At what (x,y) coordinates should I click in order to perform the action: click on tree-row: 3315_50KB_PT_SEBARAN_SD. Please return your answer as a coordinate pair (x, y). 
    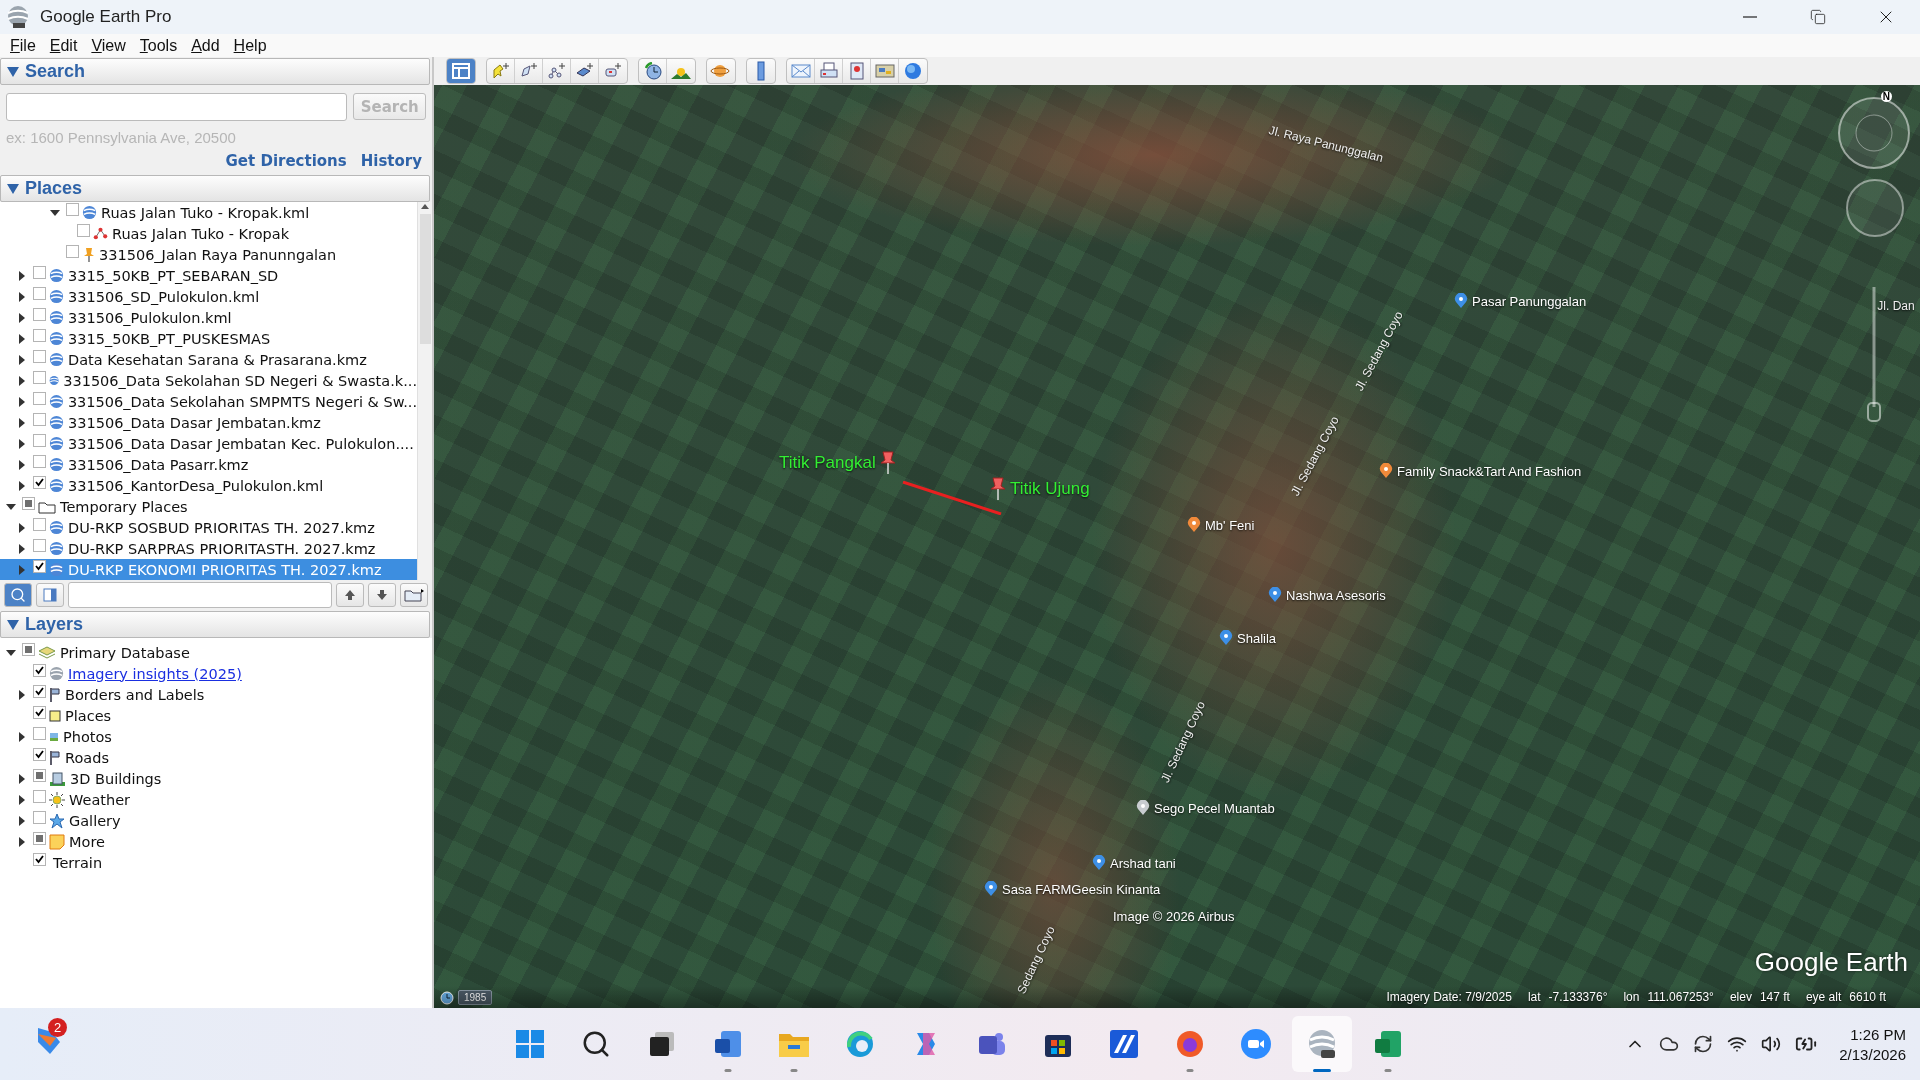
    Looking at the image, I should click on (208, 275).